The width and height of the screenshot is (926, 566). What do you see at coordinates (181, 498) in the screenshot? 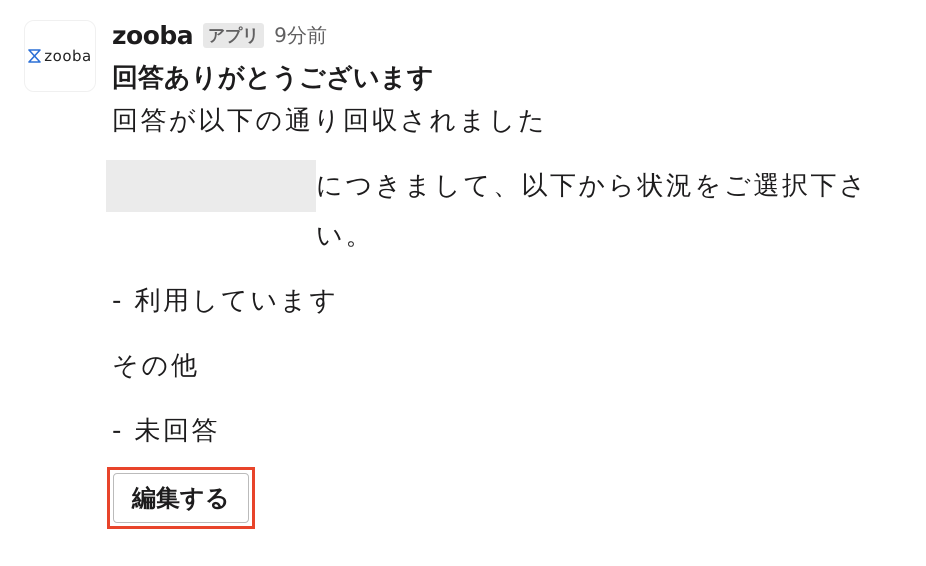
I see `edit-button: 編集する` at bounding box center [181, 498].